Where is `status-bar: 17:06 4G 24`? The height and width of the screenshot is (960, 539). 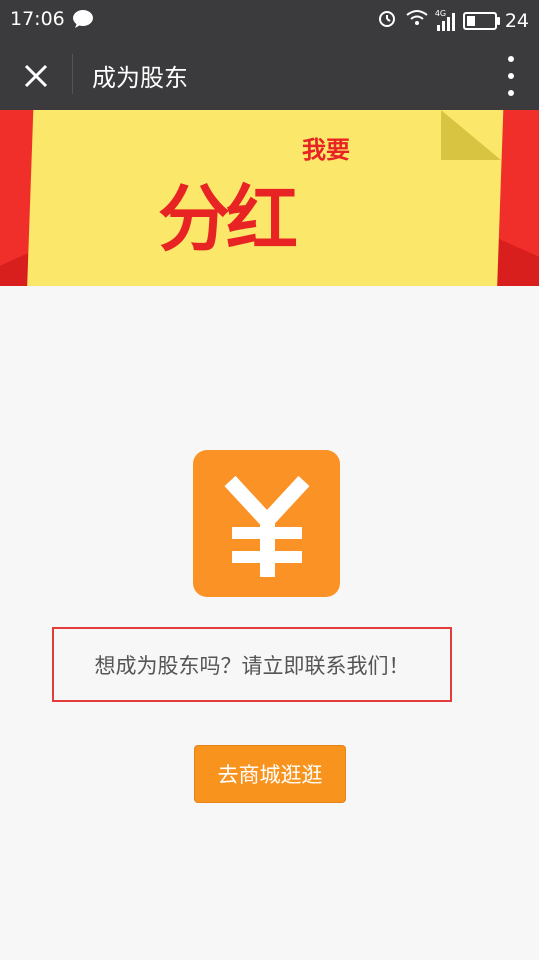
status-bar: 17:06 4G 24 is located at coordinates (269, 19).